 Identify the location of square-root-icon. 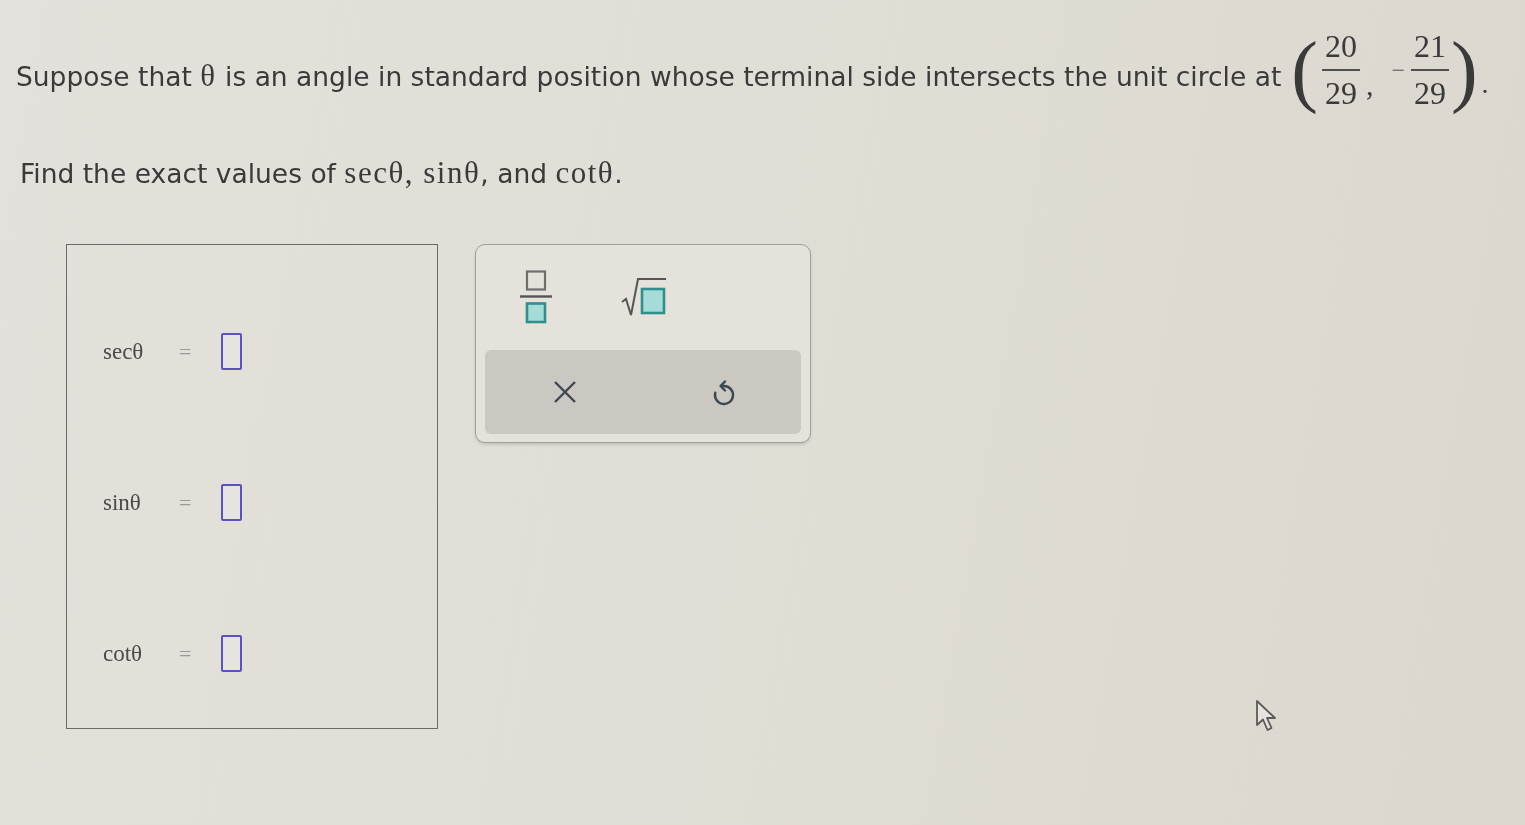
(644, 297).